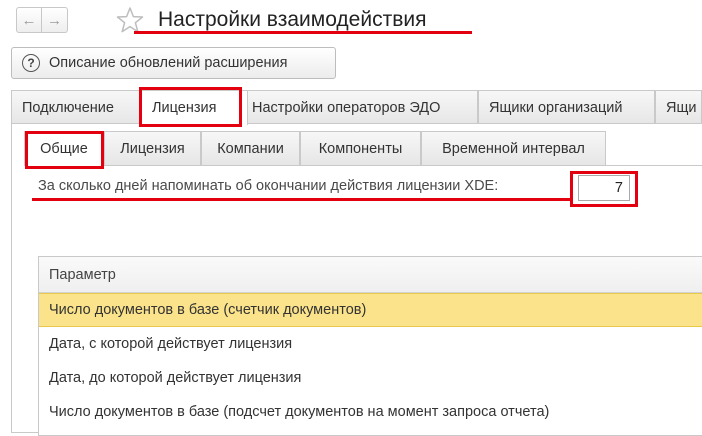 This screenshot has width=702, height=436. Describe the element at coordinates (363, 165) in the screenshot. I see `subtab-divider` at that location.